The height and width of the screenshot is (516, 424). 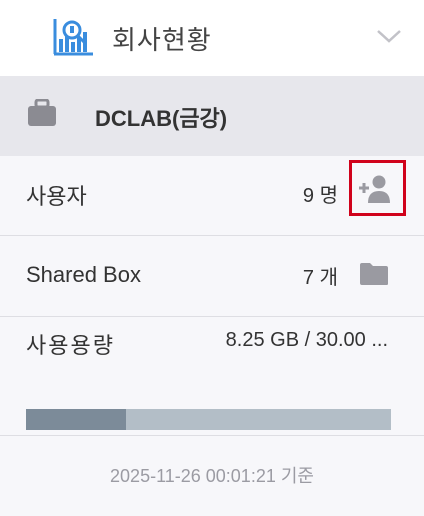 I want to click on users-count: 9 명, so click(x=320, y=196).